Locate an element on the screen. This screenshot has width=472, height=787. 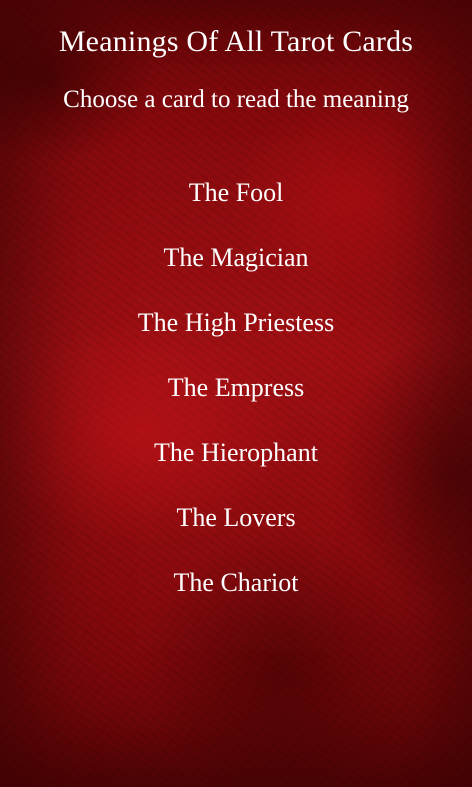
page-subtitle: Choose a card to read the meaning is located at coordinates (236, 99).